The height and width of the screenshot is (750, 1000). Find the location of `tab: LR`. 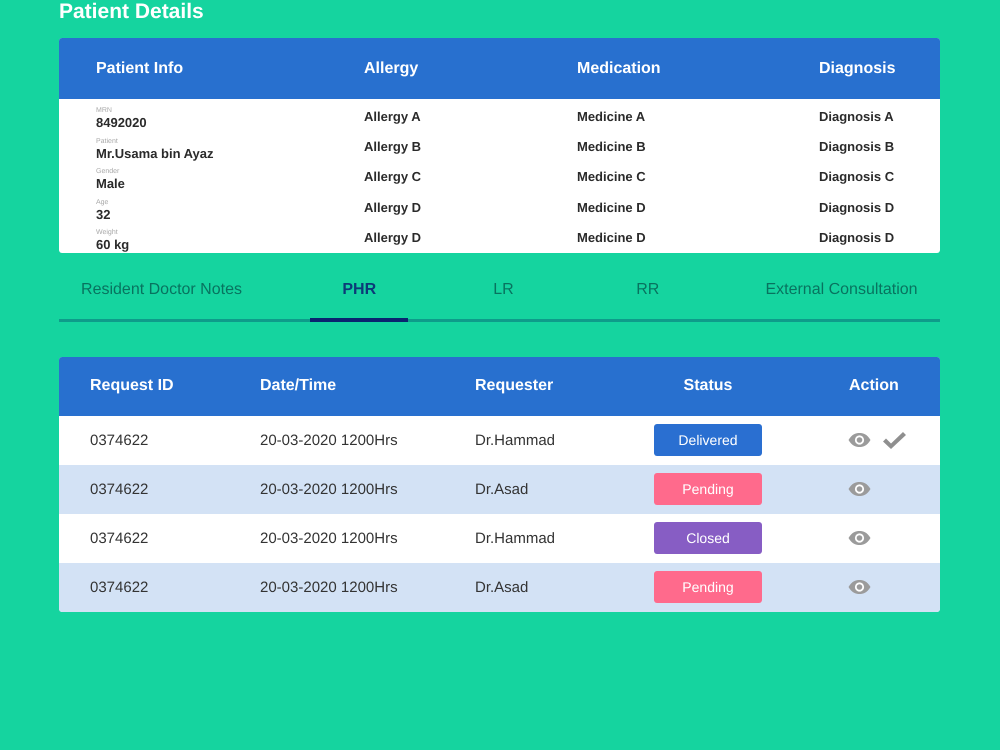

tab: LR is located at coordinates (503, 292).